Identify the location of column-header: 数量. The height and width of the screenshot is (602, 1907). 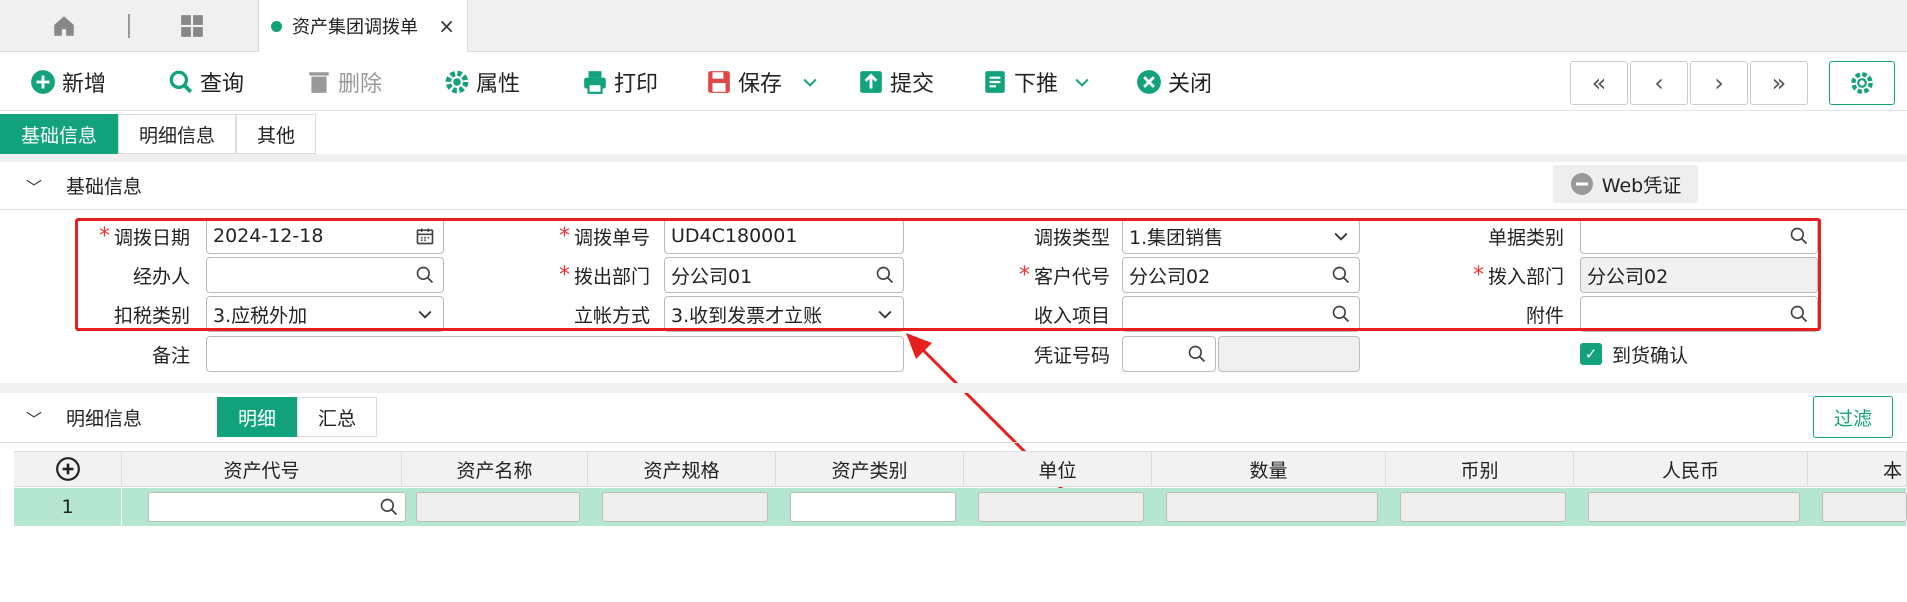
(1269, 469).